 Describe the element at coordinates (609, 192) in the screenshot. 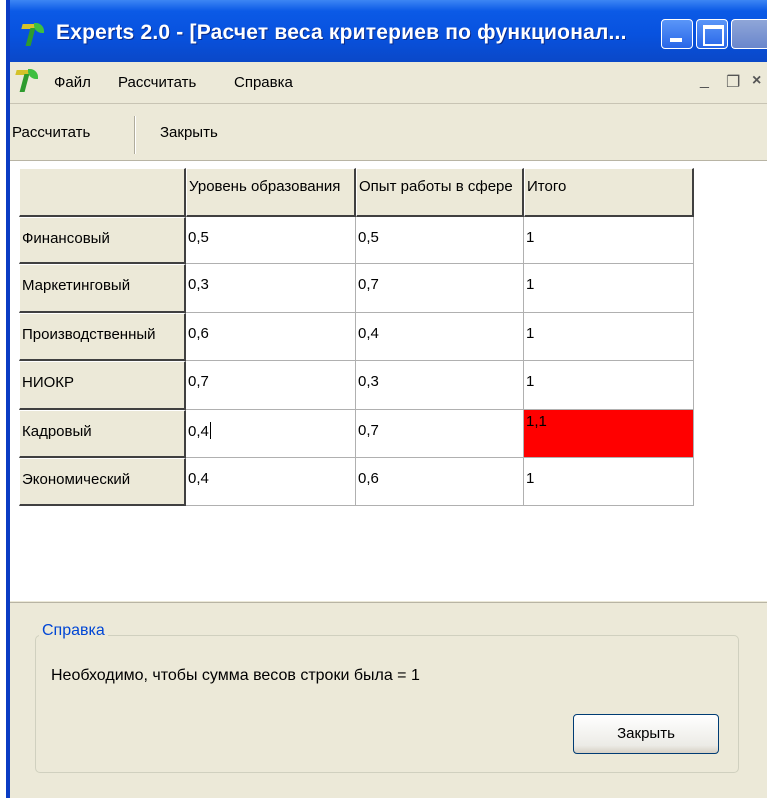

I see `column-header: Итого` at that location.